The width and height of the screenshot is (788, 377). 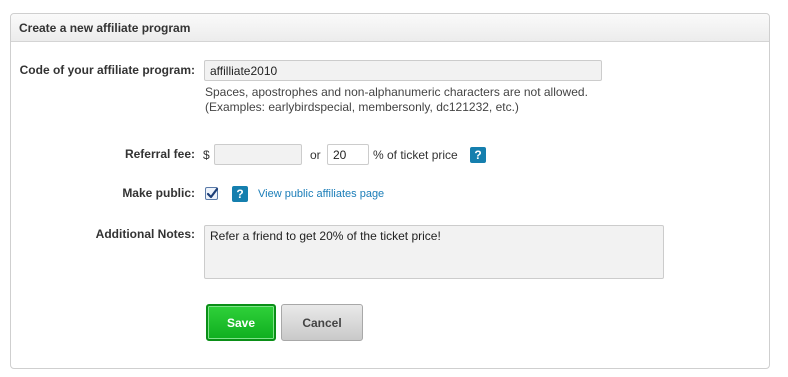 What do you see at coordinates (348, 154) in the screenshot?
I see `fee-percent-input` at bounding box center [348, 154].